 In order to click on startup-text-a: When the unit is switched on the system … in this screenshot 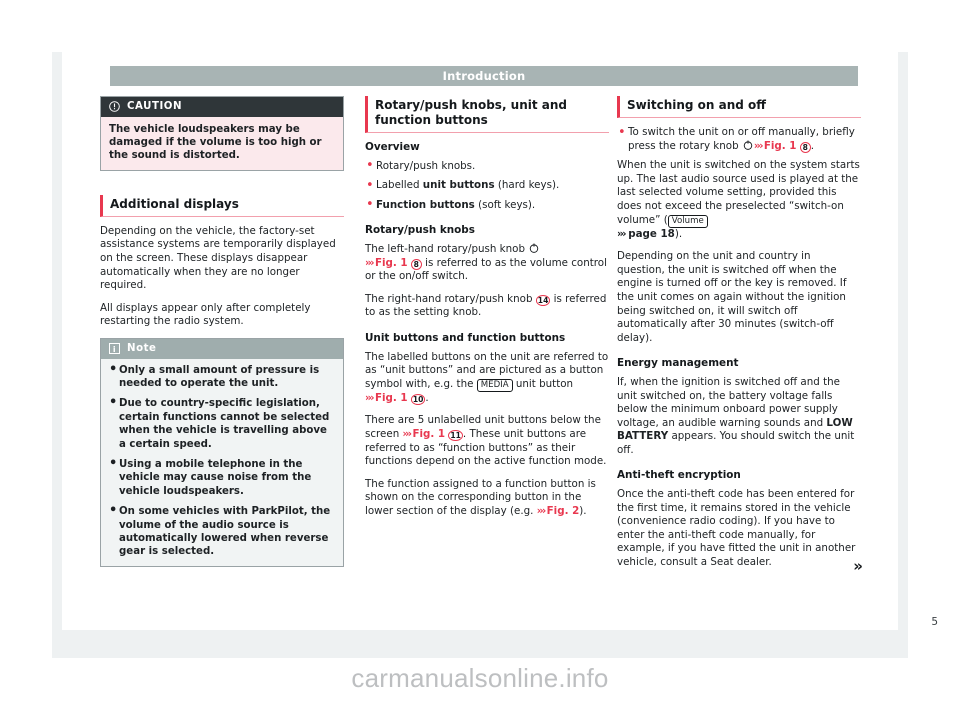, I will do `click(738, 192)`.